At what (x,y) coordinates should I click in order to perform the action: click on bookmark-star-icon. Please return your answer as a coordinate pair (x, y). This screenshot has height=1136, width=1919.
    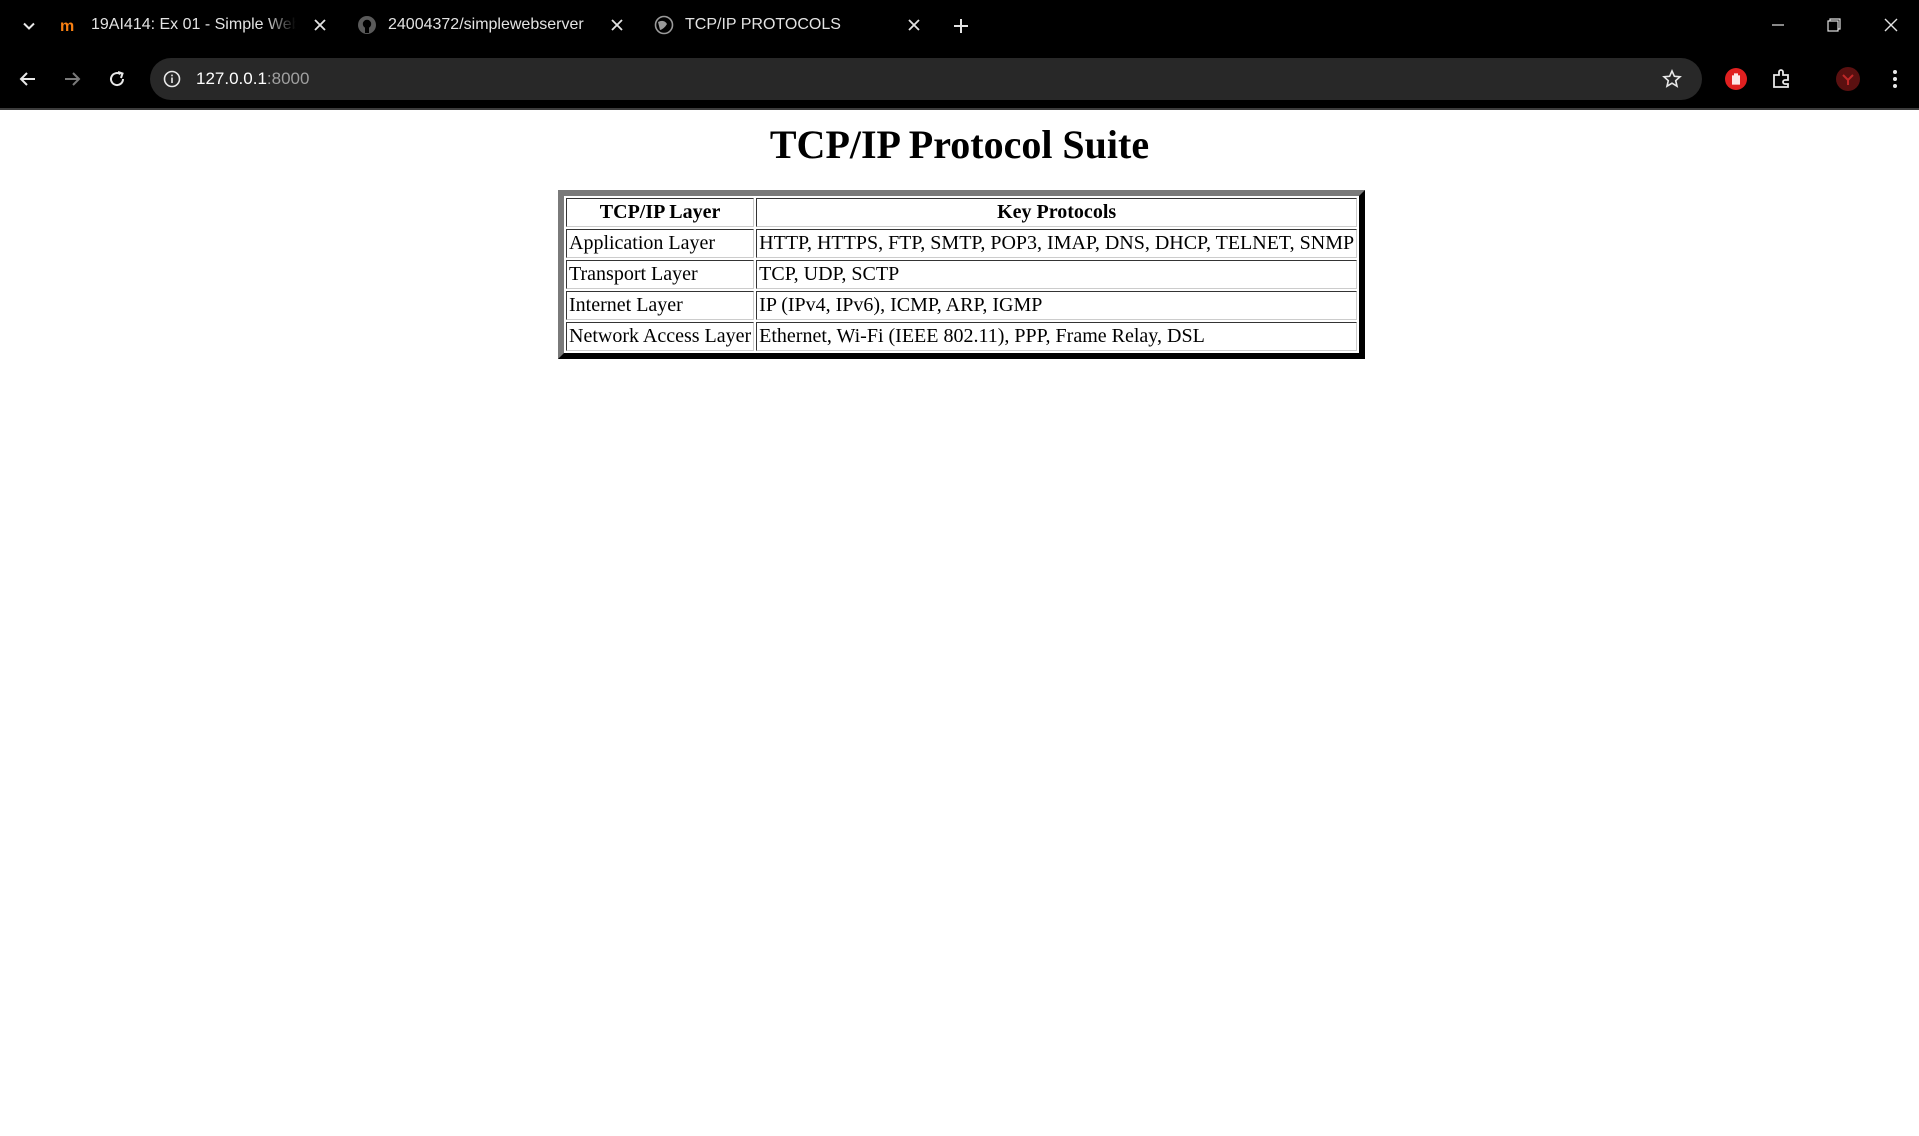
    Looking at the image, I should click on (1672, 79).